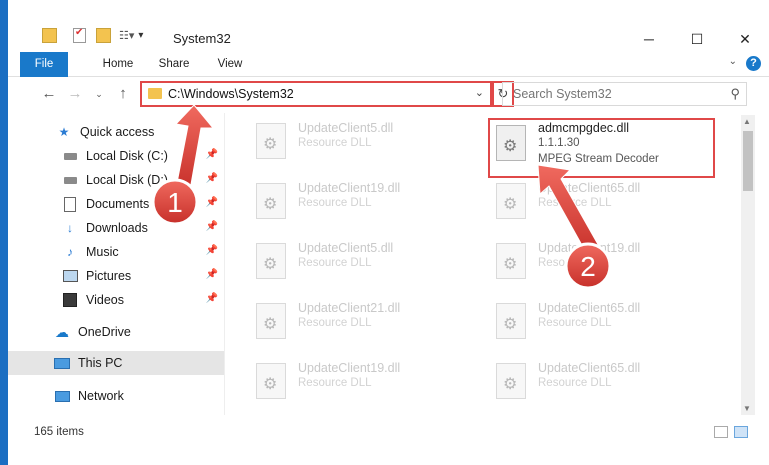 This screenshot has height=465, width=769. What do you see at coordinates (4, 232) in the screenshot?
I see `window-border` at bounding box center [4, 232].